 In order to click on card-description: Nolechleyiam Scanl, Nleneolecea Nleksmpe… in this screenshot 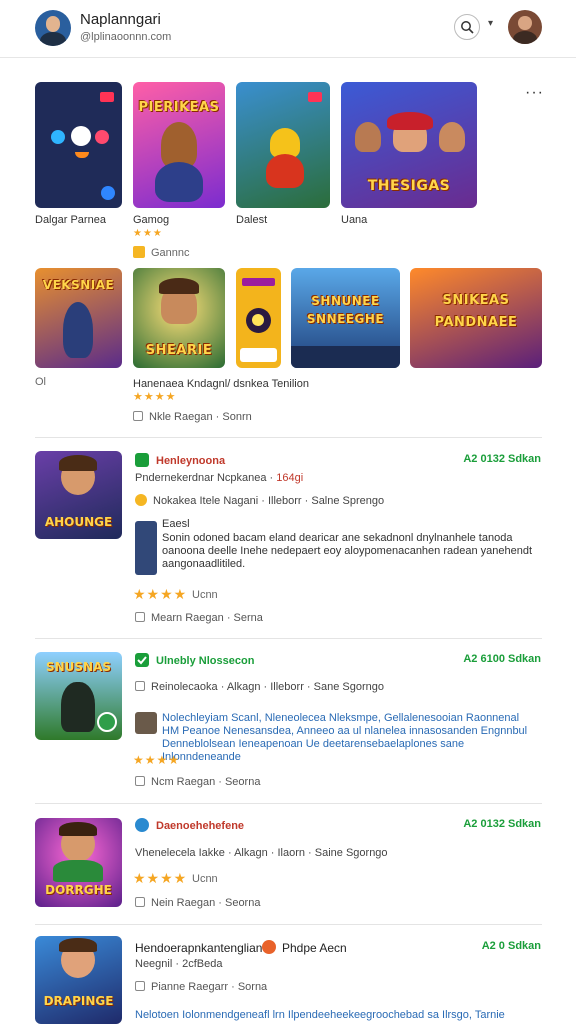, I will do `click(345, 737)`.